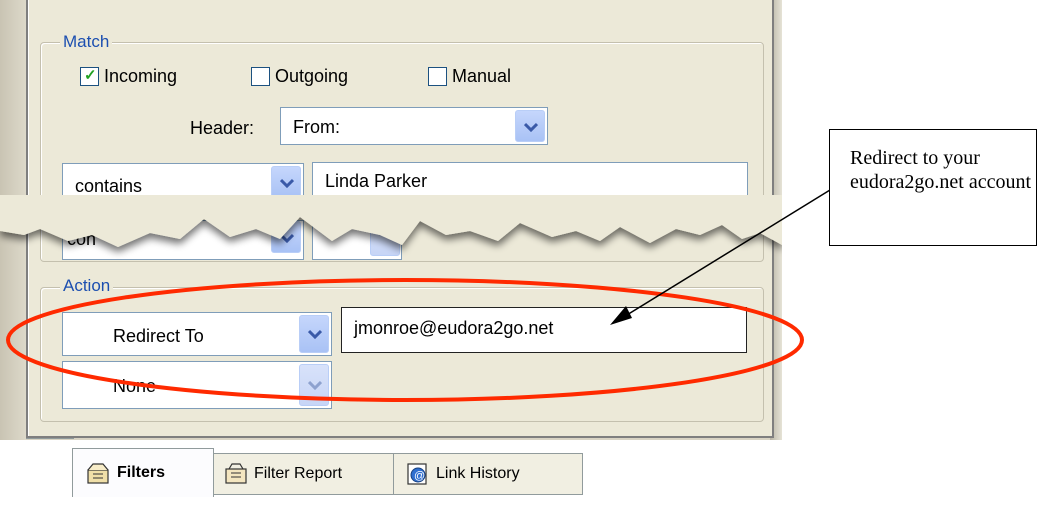  I want to click on annotation-arrow, so click(726, 254).